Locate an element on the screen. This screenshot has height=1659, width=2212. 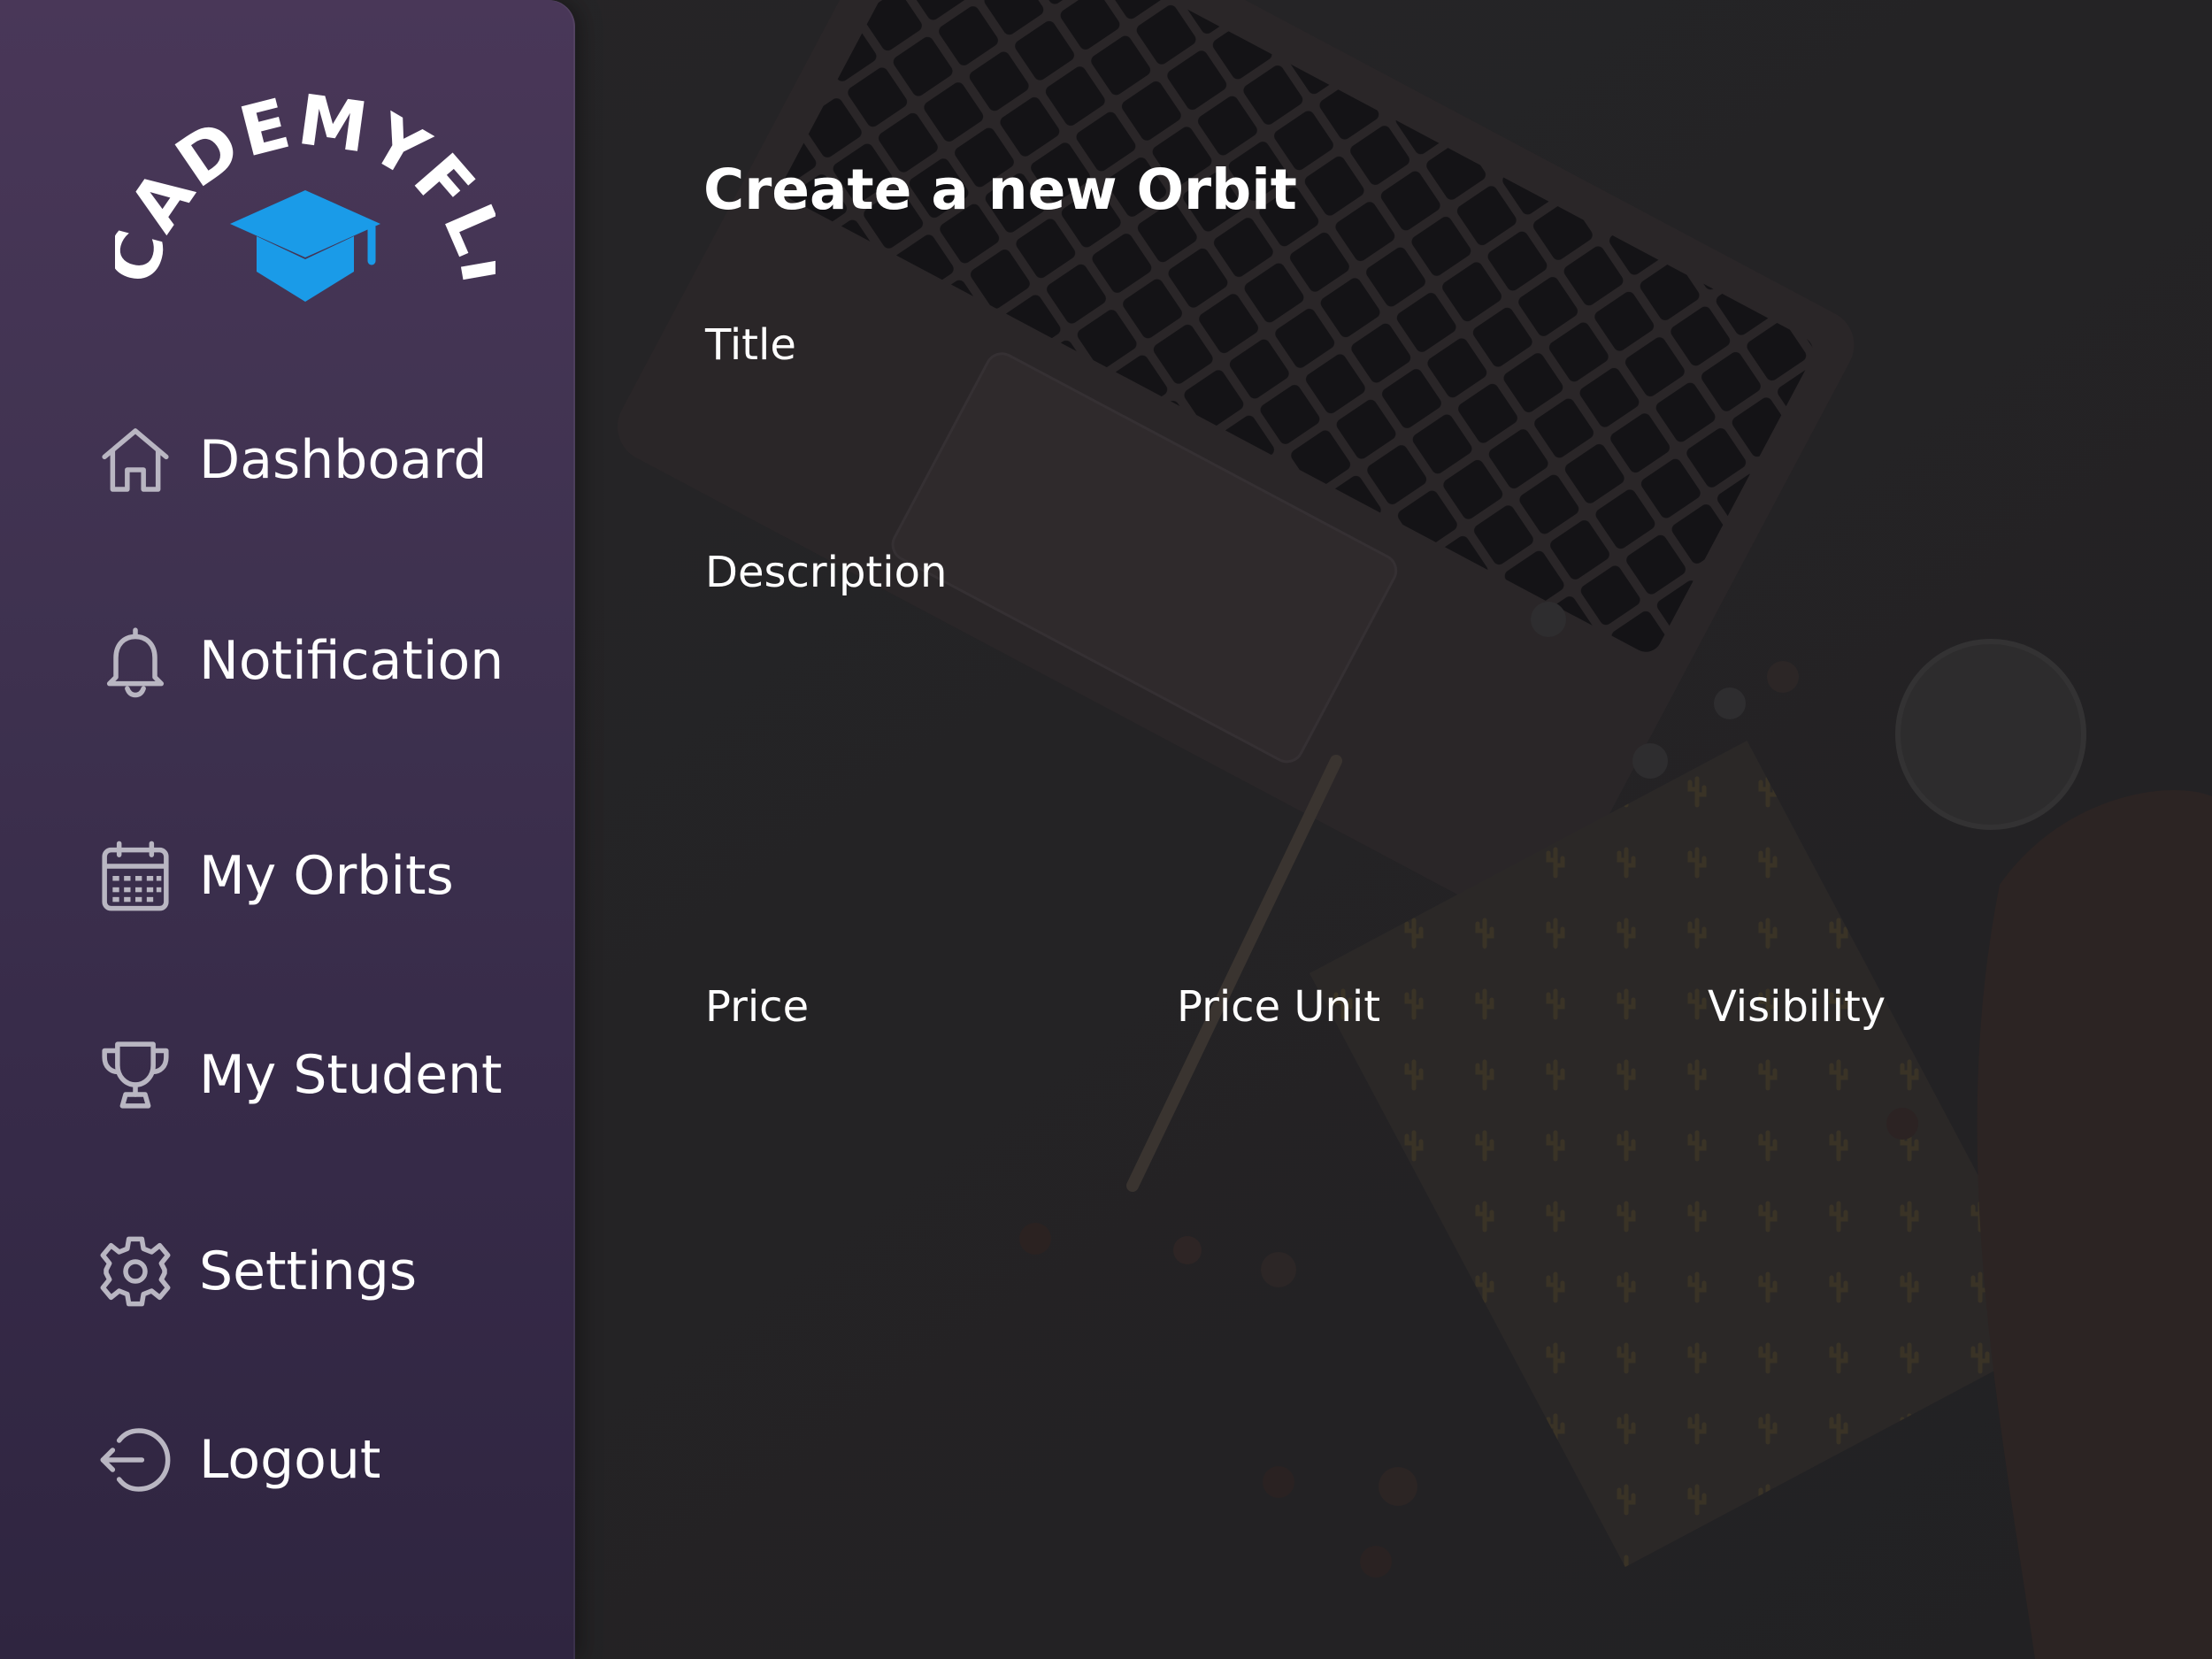
sidebar-item-label: My Orbits is located at coordinates (327, 876).